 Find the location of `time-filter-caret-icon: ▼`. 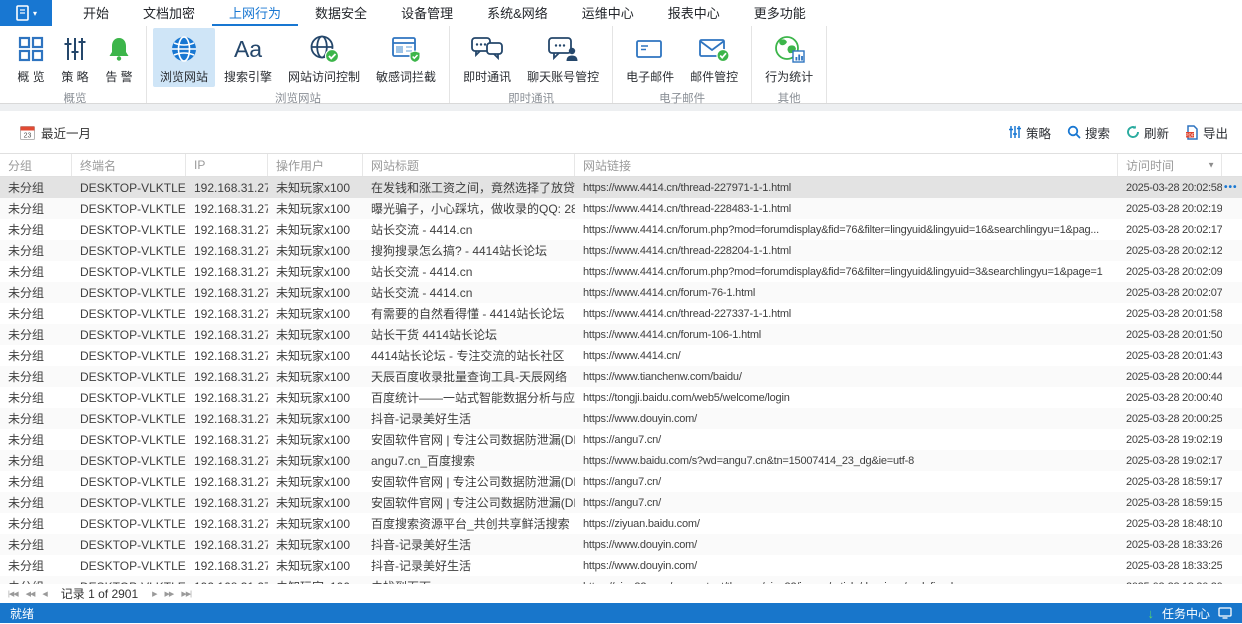

time-filter-caret-icon: ▼ is located at coordinates (1211, 165).